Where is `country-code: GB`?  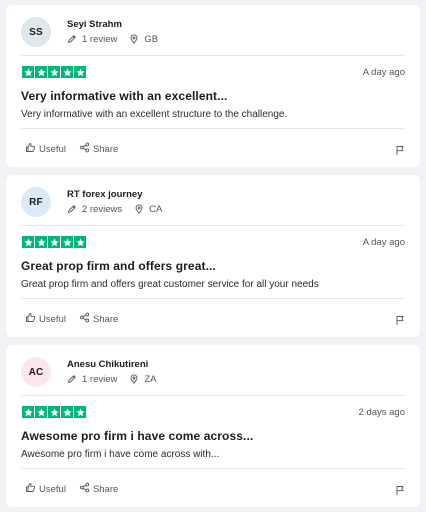
country-code: GB is located at coordinates (151, 39).